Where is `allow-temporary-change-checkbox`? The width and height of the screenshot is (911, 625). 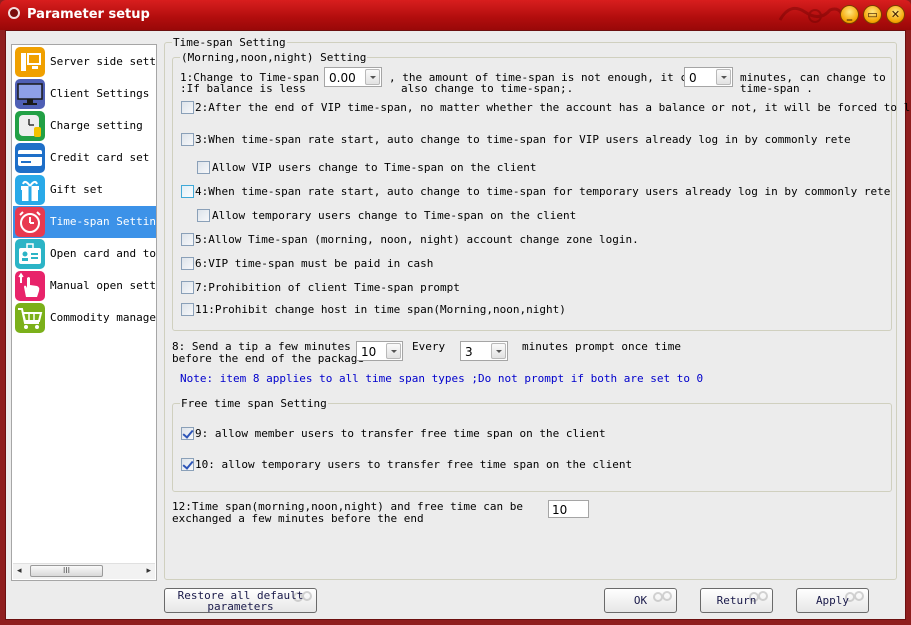 allow-temporary-change-checkbox is located at coordinates (203, 215).